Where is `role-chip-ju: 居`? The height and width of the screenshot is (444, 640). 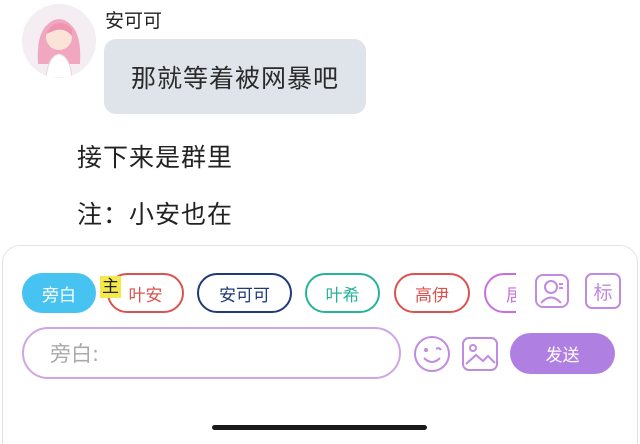 role-chip-ju: 居 is located at coordinates (500, 293).